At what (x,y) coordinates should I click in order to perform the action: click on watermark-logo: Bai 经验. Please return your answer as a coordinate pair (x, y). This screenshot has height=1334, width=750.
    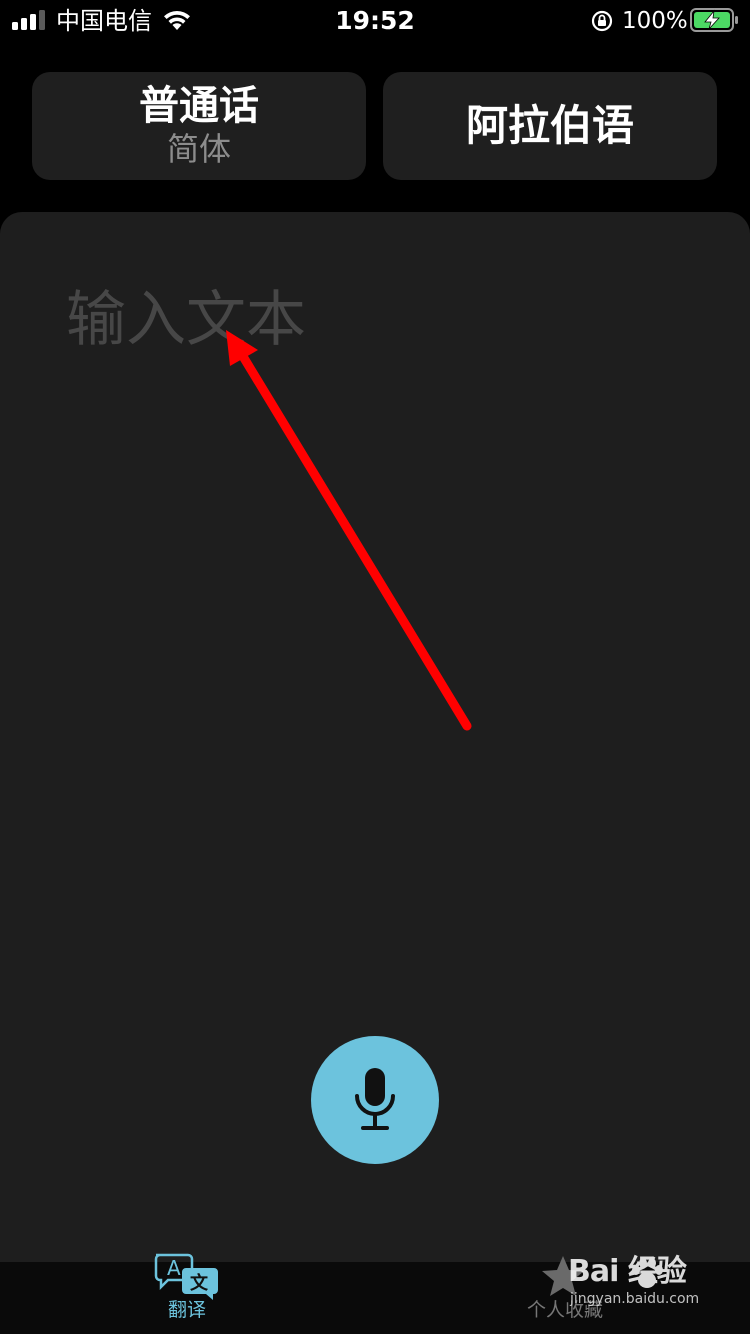
    Looking at the image, I should click on (627, 1271).